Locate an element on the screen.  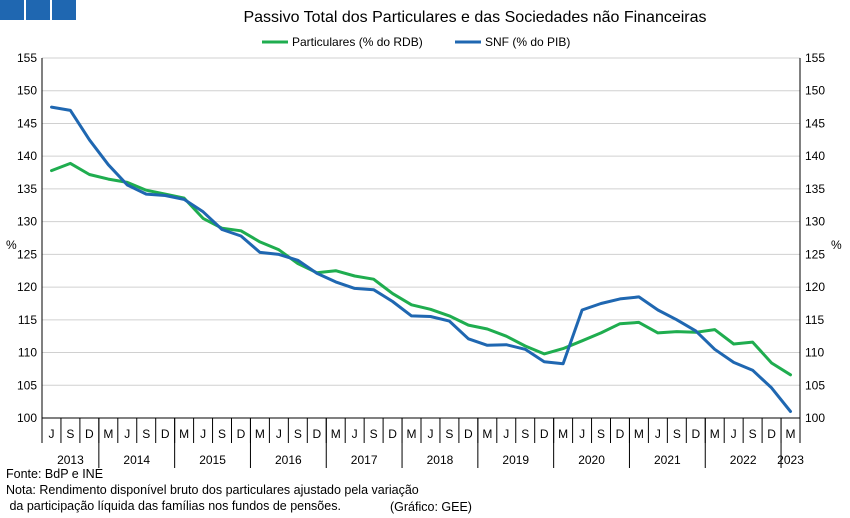
y-tick-label-right: 120 is located at coordinates (815, 287).